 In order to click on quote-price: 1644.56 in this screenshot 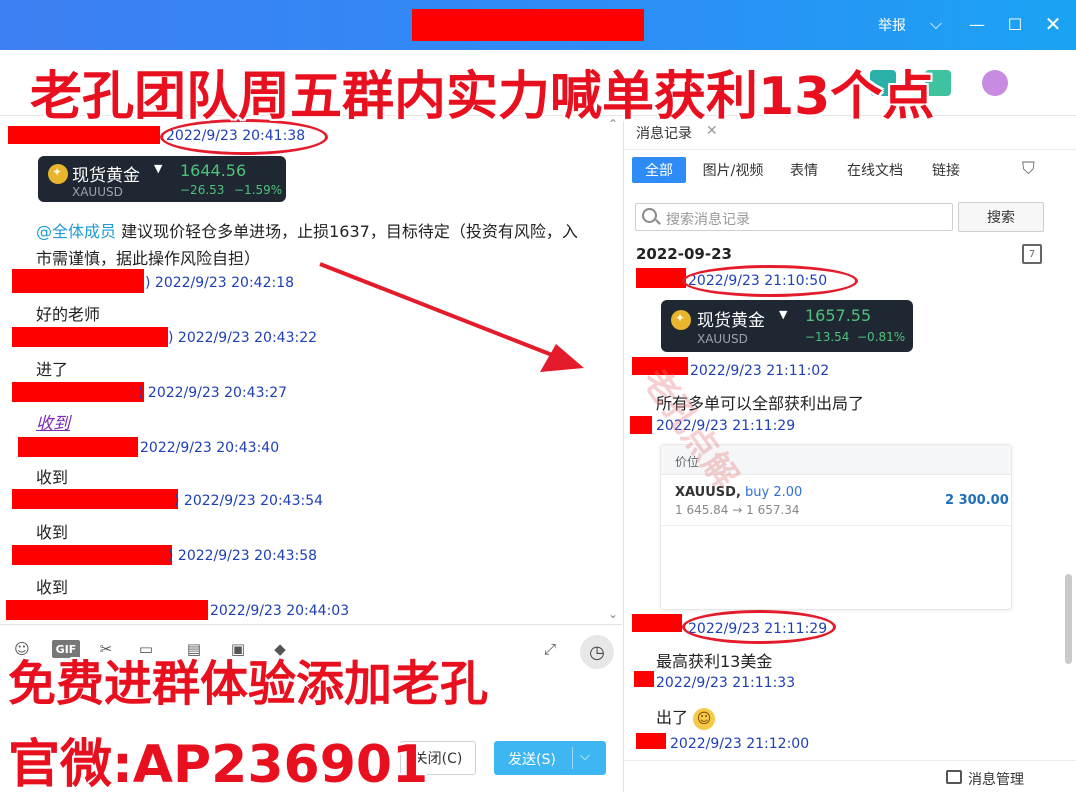, I will do `click(213, 170)`.